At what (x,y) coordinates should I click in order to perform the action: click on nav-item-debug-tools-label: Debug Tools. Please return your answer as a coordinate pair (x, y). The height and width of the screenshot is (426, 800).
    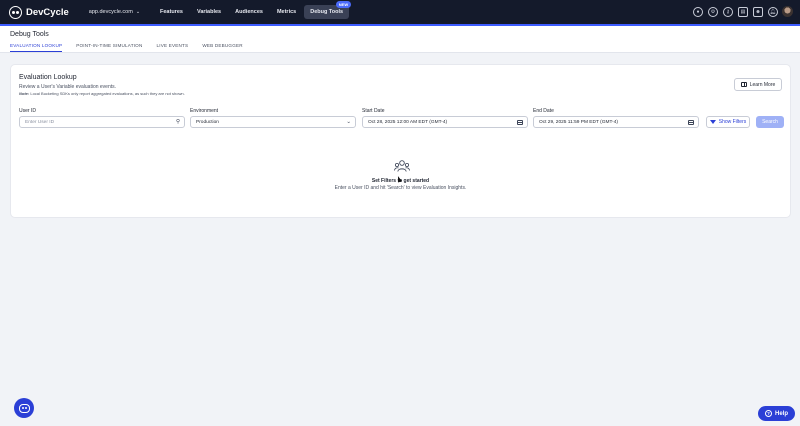
    Looking at the image, I should click on (327, 12).